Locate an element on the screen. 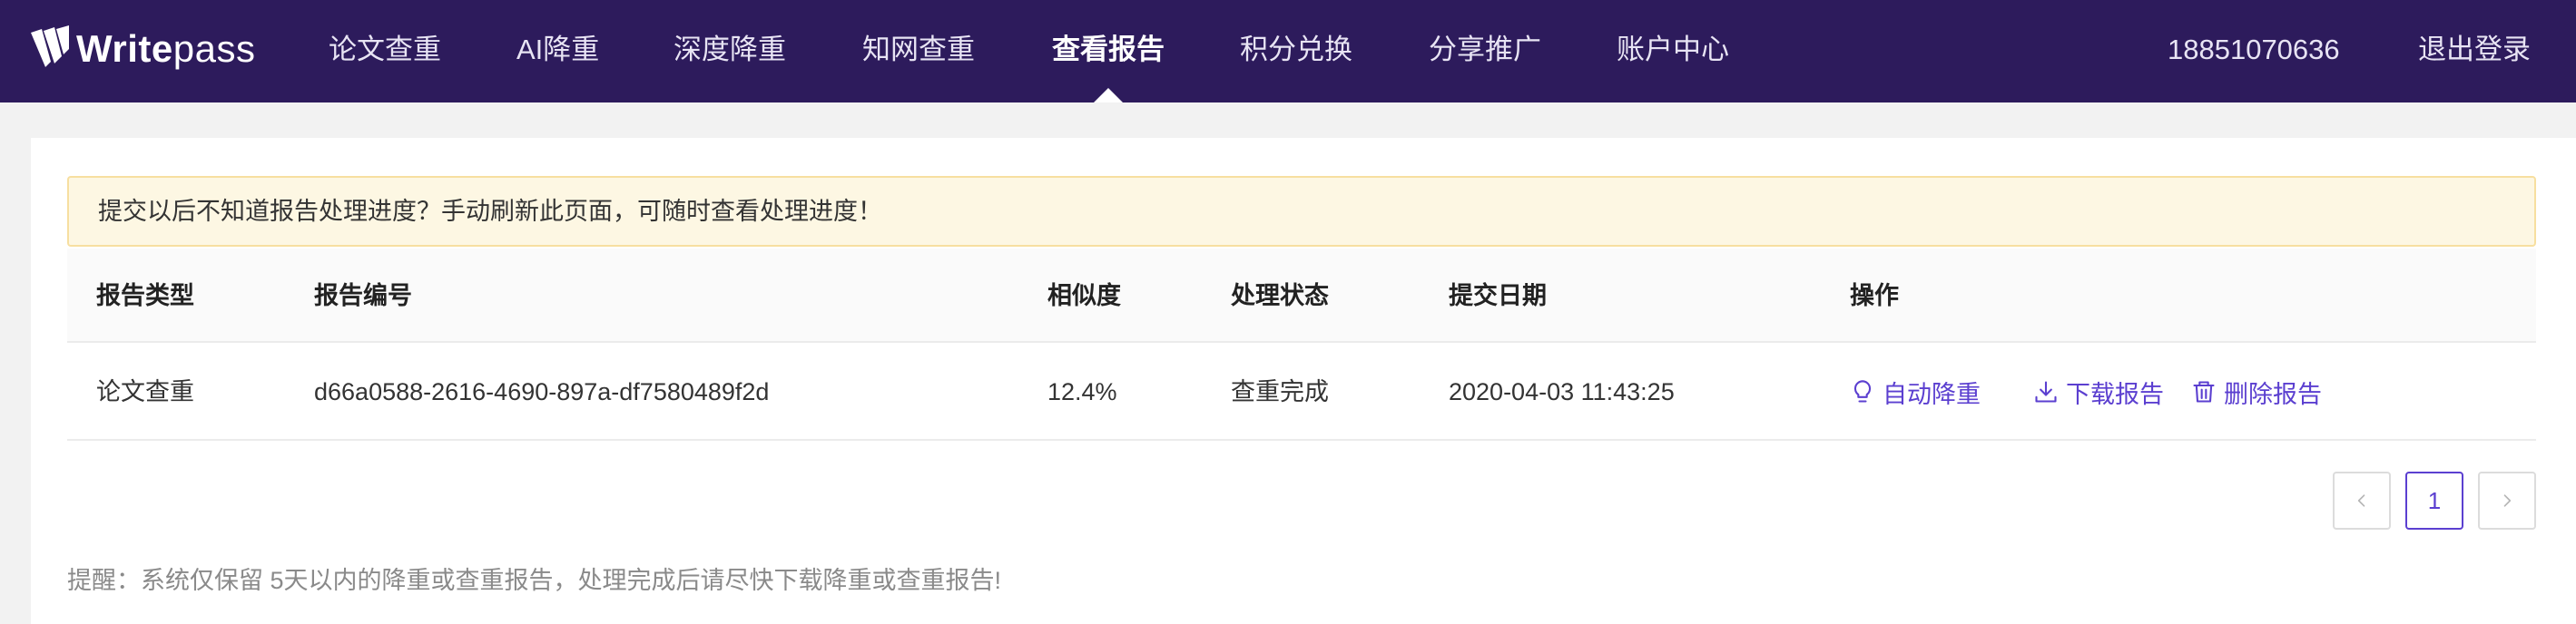 The image size is (2576, 624). chevron-right-icon is located at coordinates (2507, 500).